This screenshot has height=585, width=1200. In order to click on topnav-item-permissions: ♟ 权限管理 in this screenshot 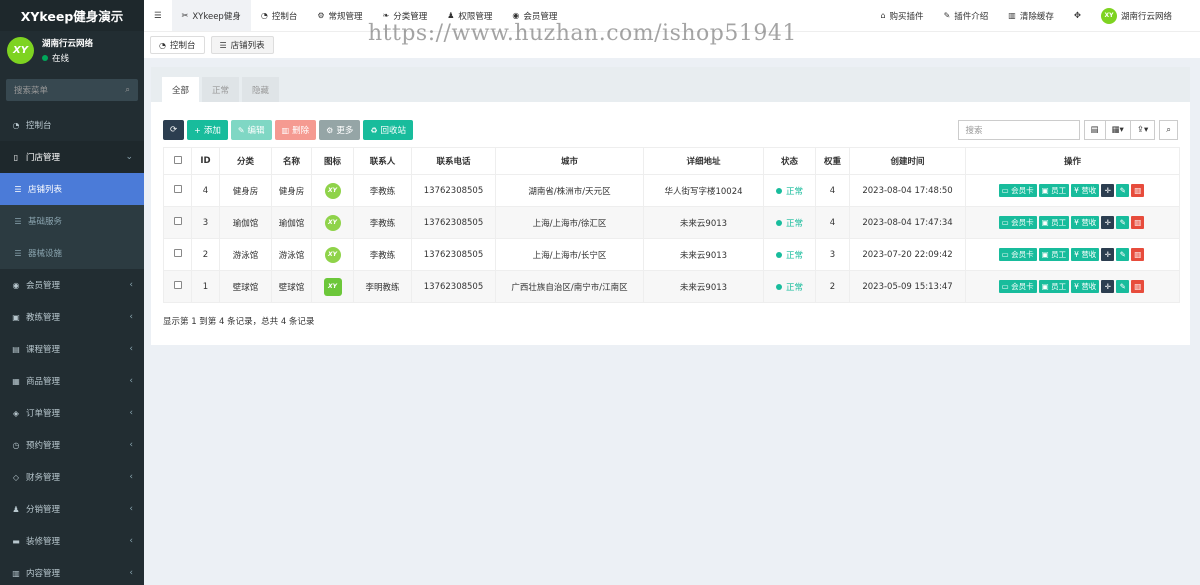, I will do `click(469, 15)`.